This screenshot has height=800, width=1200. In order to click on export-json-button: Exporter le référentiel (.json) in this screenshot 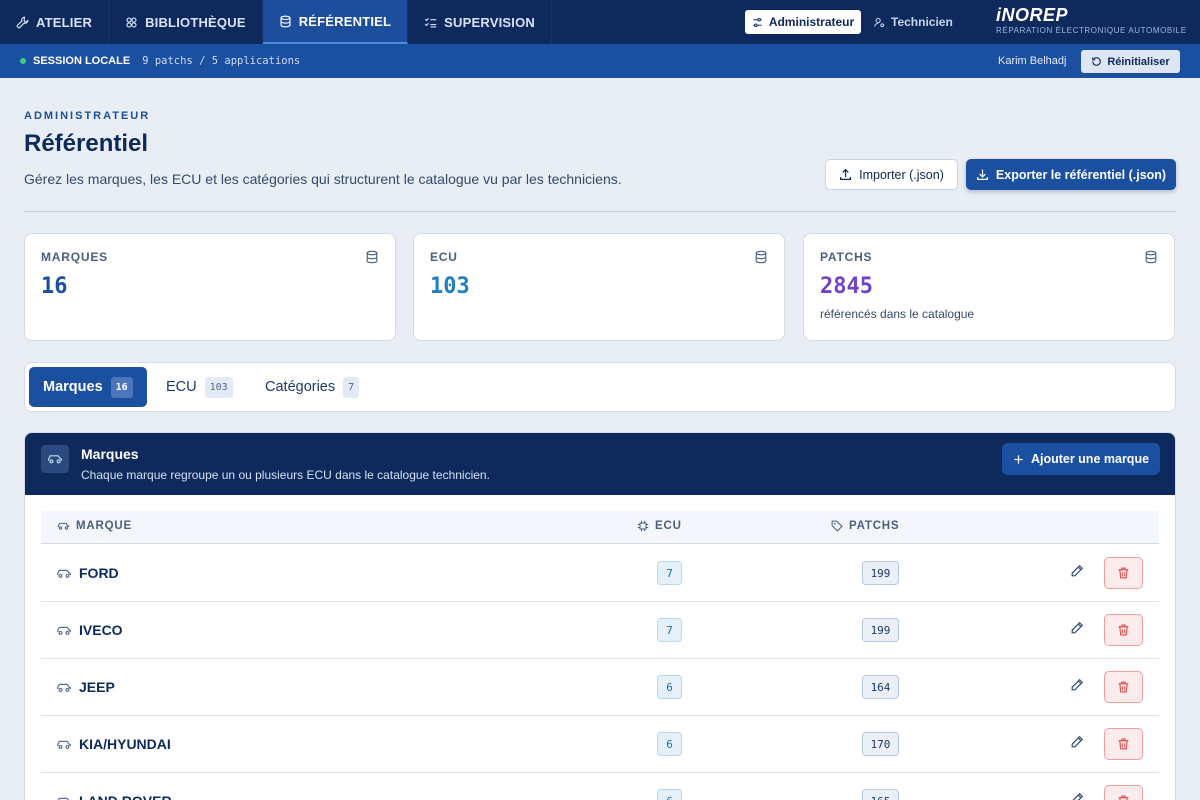, I will do `click(1071, 174)`.